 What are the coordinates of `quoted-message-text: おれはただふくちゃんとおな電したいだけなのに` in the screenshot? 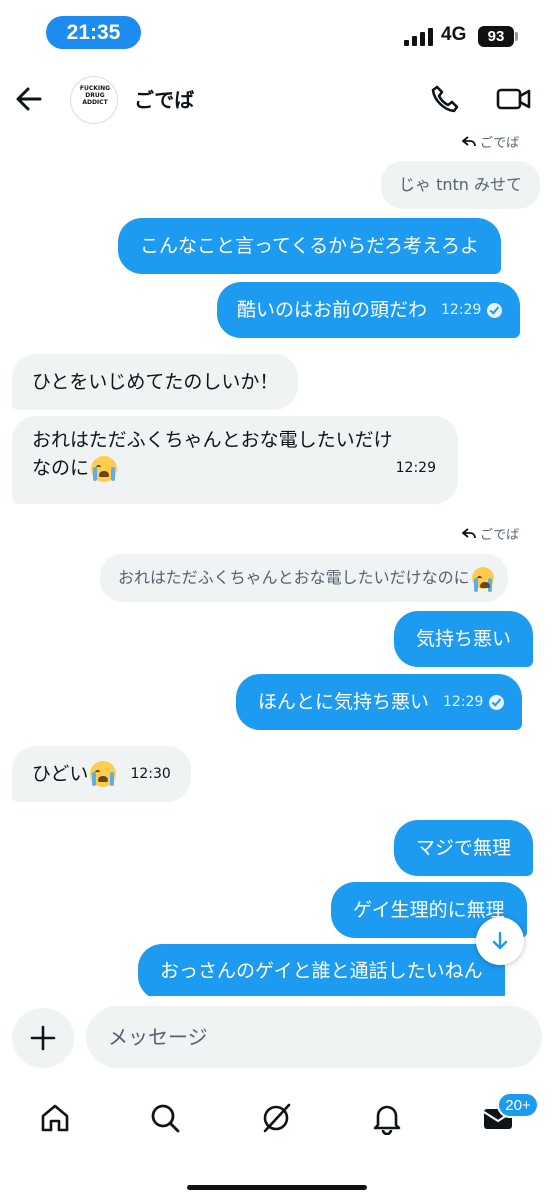 It's located at (294, 577).